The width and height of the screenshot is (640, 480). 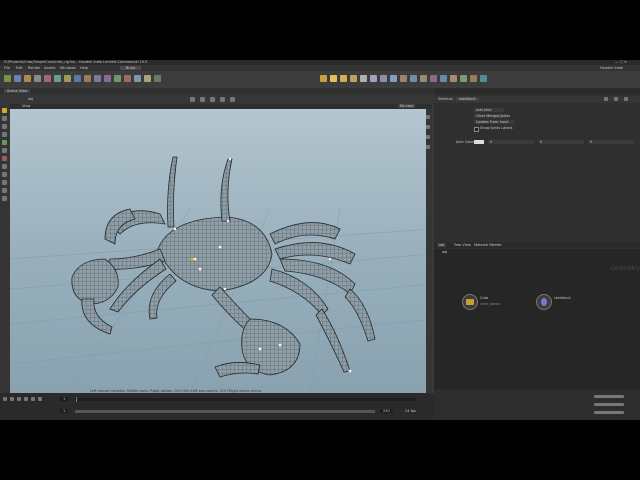 What do you see at coordinates (403, 78) in the screenshot?
I see `sky-light-icon` at bounding box center [403, 78].